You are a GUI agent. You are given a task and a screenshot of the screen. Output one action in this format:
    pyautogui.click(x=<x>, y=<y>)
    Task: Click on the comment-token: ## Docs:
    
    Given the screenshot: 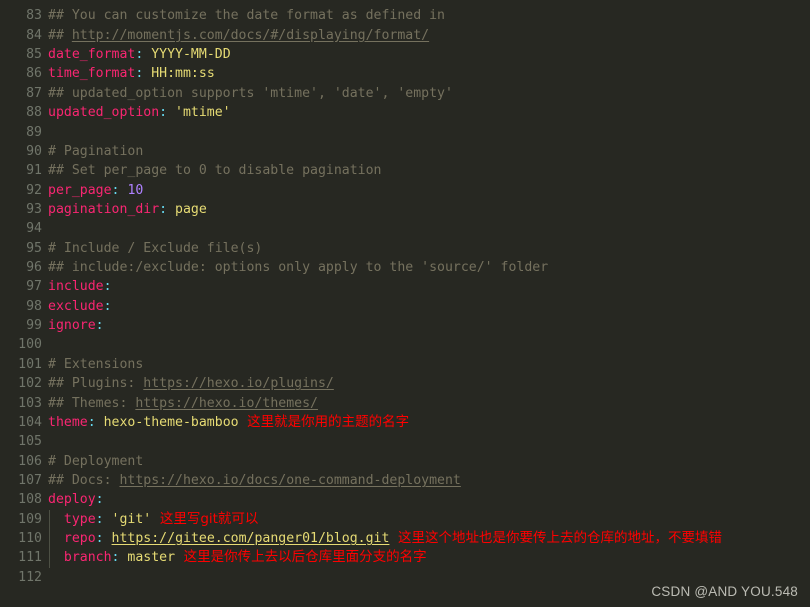 What is the action you would take?
    pyautogui.click(x=84, y=480)
    